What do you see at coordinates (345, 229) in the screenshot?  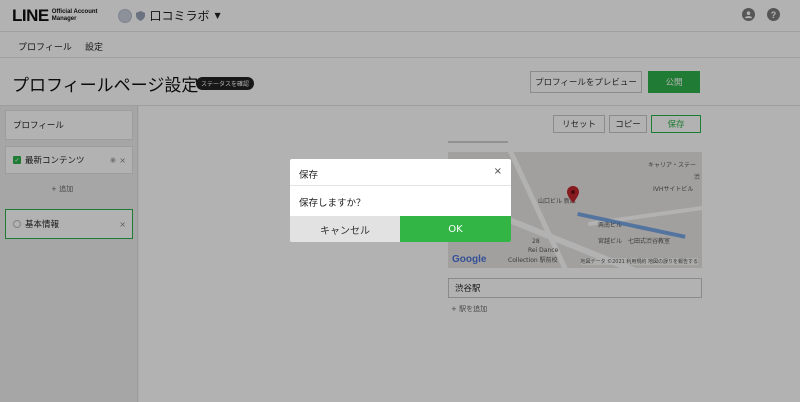 I see `cancel-button: キャンセル` at bounding box center [345, 229].